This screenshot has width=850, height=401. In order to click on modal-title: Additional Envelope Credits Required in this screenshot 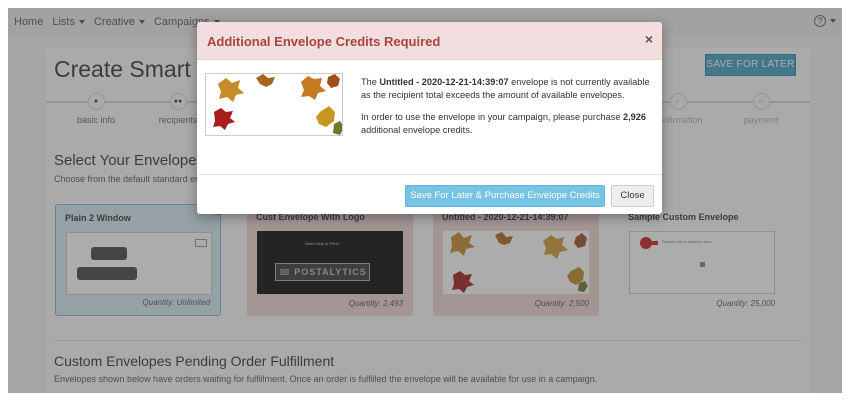, I will do `click(324, 41)`.